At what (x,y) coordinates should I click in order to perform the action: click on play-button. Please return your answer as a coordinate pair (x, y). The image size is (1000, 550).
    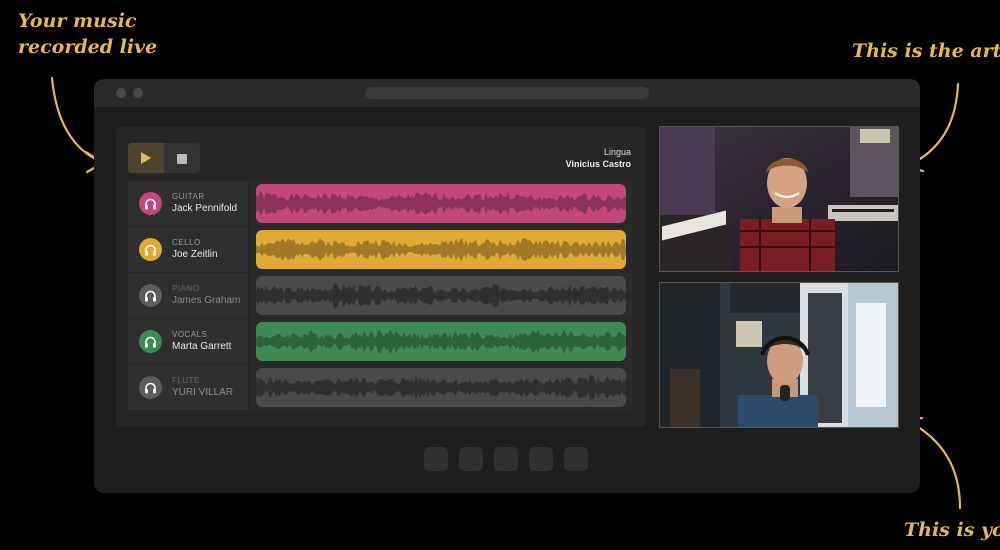
    Looking at the image, I should click on (146, 158).